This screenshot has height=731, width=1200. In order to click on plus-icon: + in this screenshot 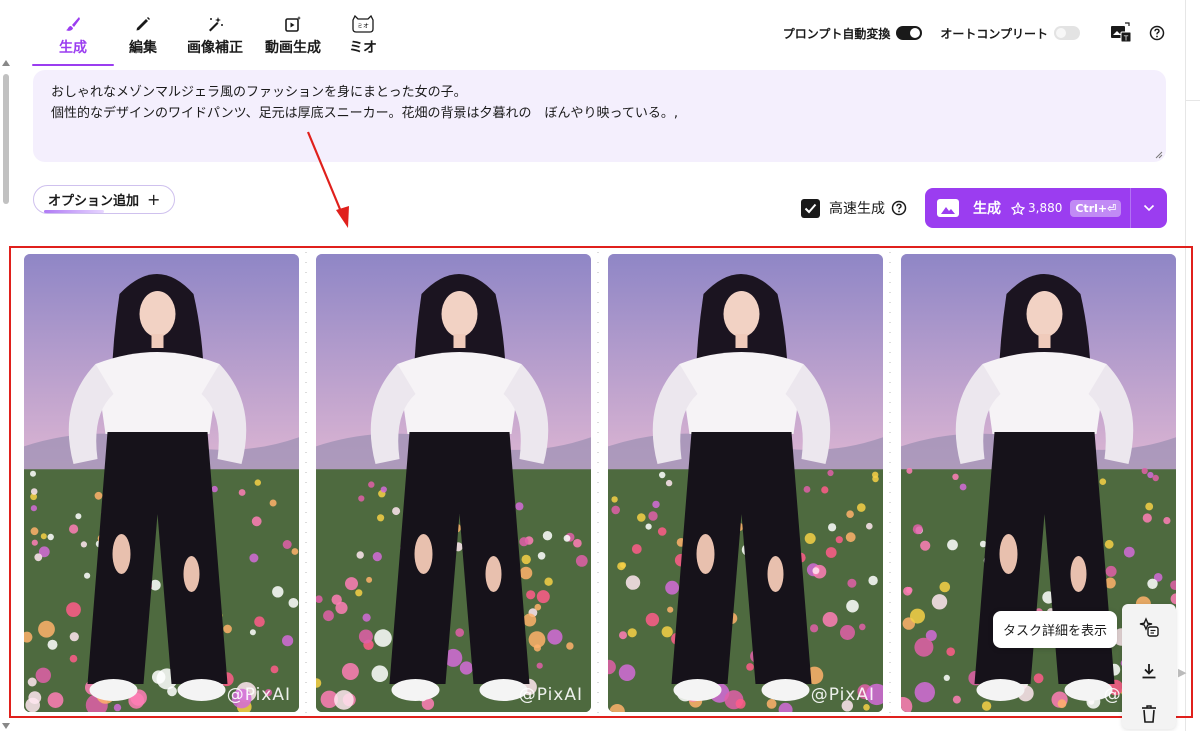, I will do `click(154, 199)`.